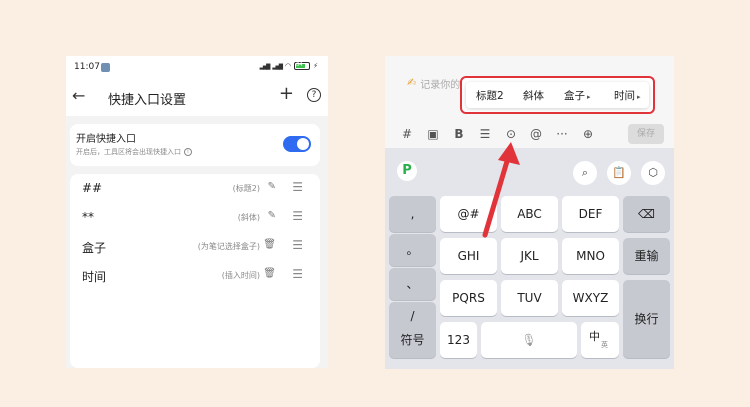 This screenshot has height=407, width=750. Describe the element at coordinates (458, 340) in the screenshot. I see `numbers-key: 123` at that location.